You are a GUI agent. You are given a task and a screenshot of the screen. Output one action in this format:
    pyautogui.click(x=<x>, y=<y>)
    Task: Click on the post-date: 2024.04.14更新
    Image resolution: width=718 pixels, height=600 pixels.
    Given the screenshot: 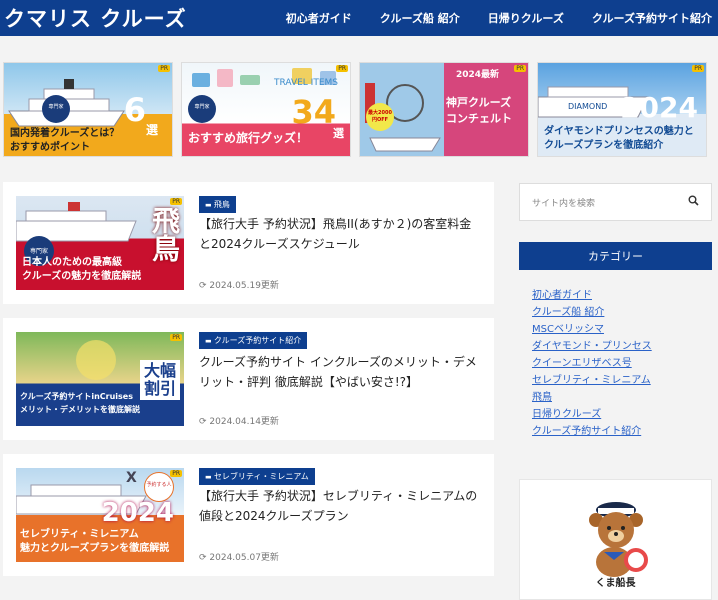 What is the action you would take?
    pyautogui.click(x=239, y=420)
    